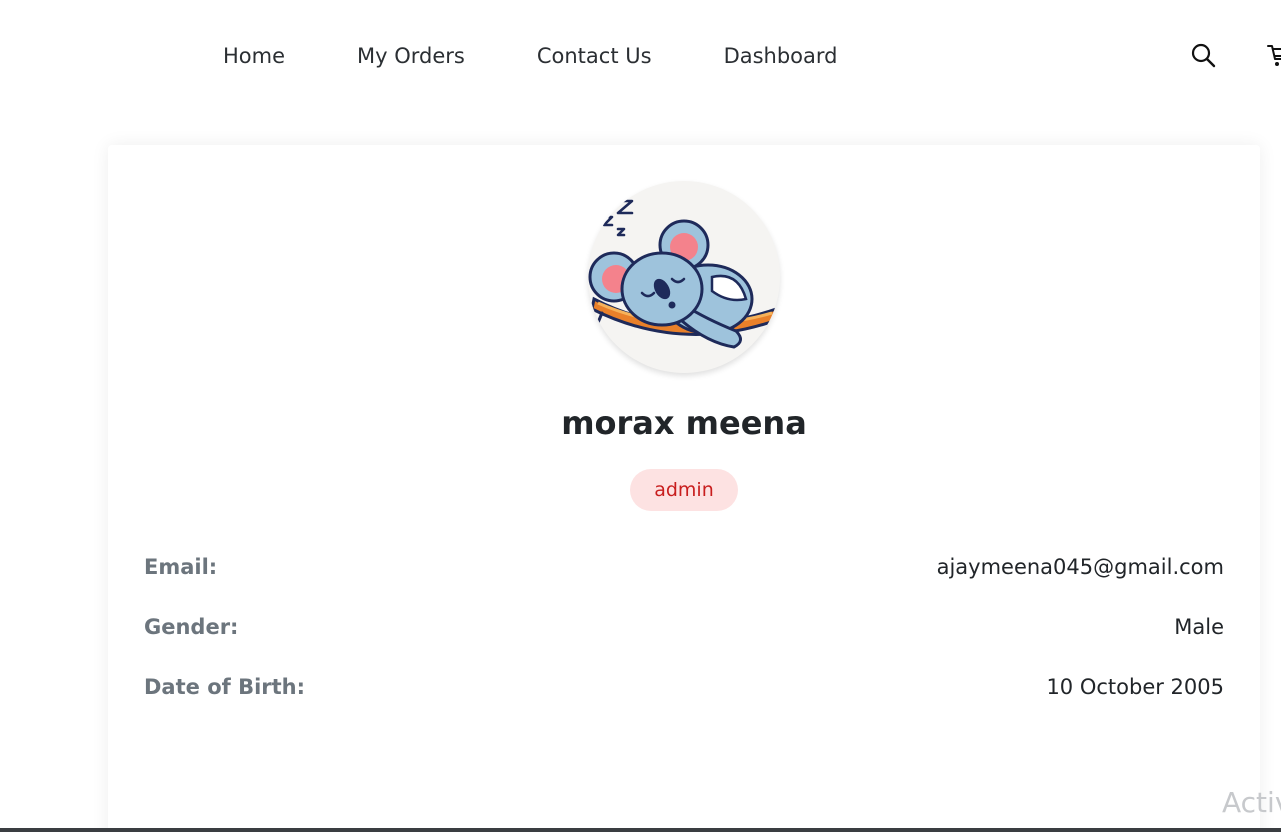  Describe the element at coordinates (640, 830) in the screenshot. I see `taskbar-edge` at that location.